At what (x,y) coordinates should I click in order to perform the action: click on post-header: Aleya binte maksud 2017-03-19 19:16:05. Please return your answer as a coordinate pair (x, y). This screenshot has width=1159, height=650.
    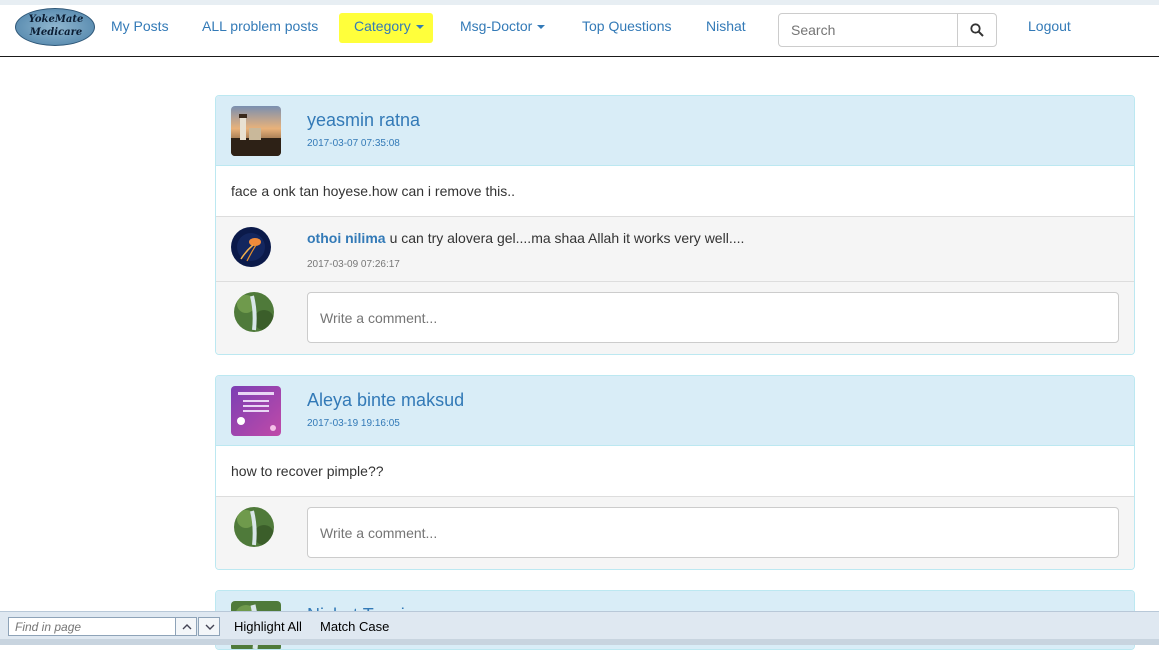
    Looking at the image, I should click on (675, 411).